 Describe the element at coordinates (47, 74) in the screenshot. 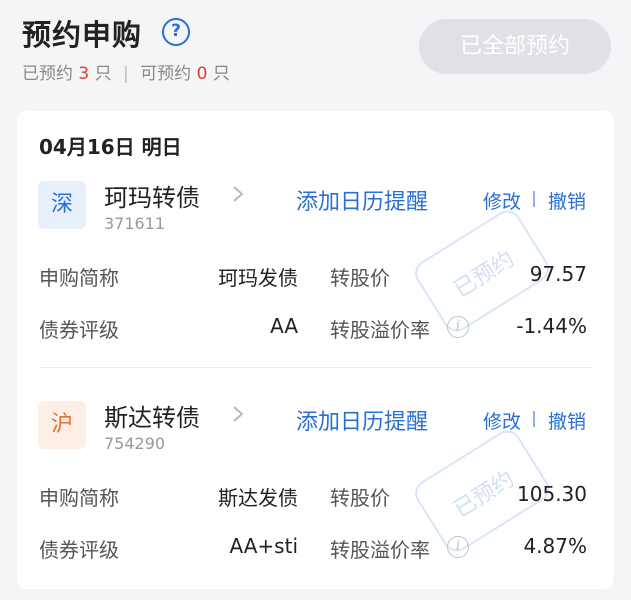

I see `reserved-label: 已预约` at that location.